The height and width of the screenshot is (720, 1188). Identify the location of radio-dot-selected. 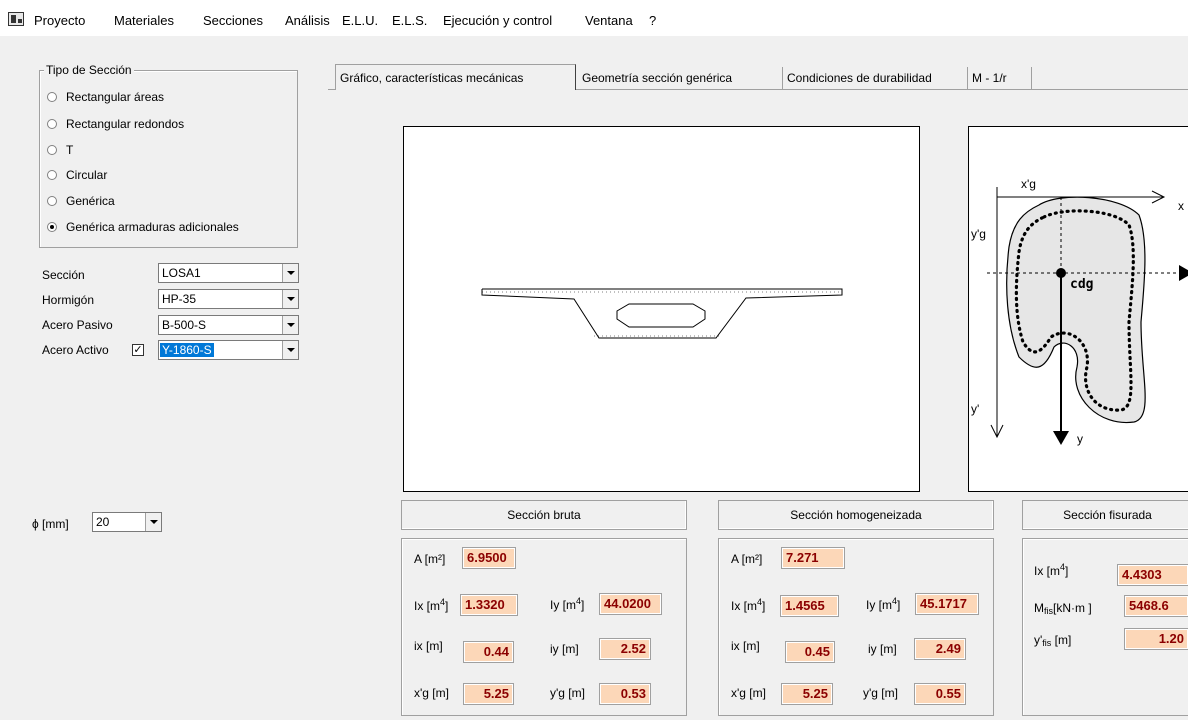
(52, 227).